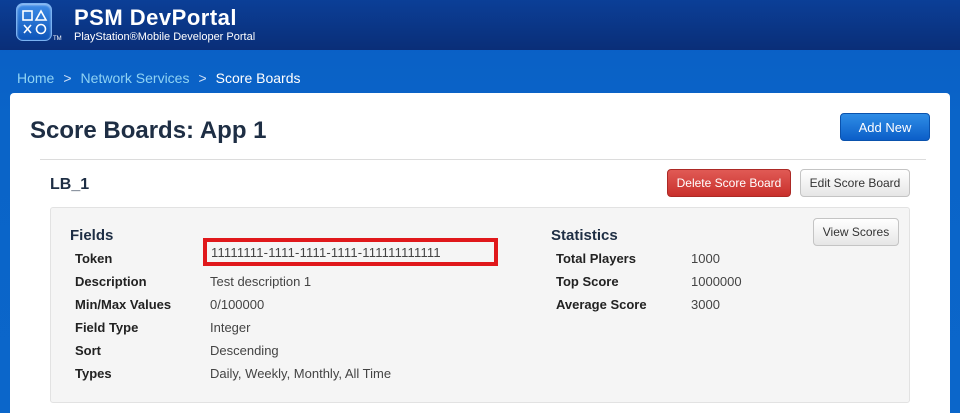 This screenshot has width=960, height=413. I want to click on token-value: 11111111-1111-1111-1111-111111111111, so click(326, 252).